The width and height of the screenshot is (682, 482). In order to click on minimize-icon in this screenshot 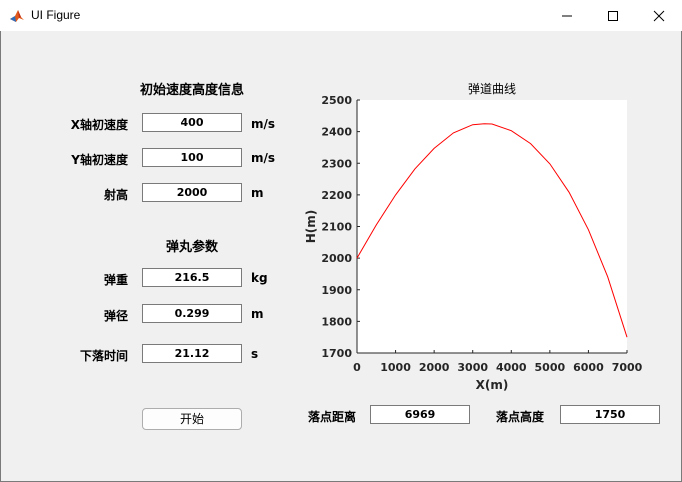, I will do `click(567, 15)`.